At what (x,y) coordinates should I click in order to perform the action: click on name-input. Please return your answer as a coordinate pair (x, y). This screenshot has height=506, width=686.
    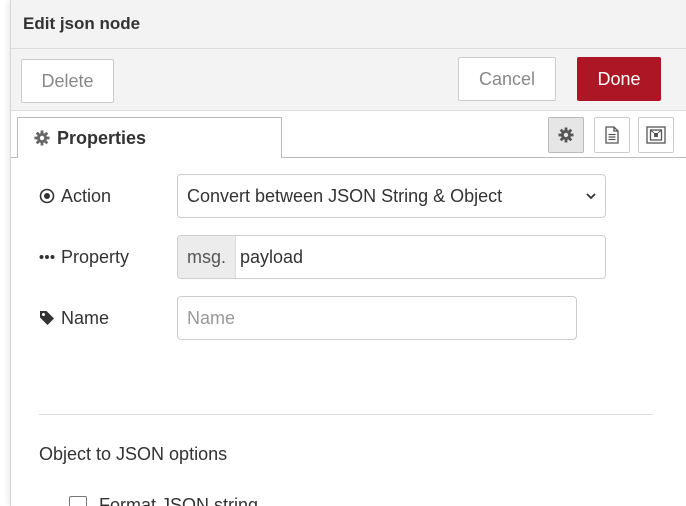
    Looking at the image, I should click on (377, 318).